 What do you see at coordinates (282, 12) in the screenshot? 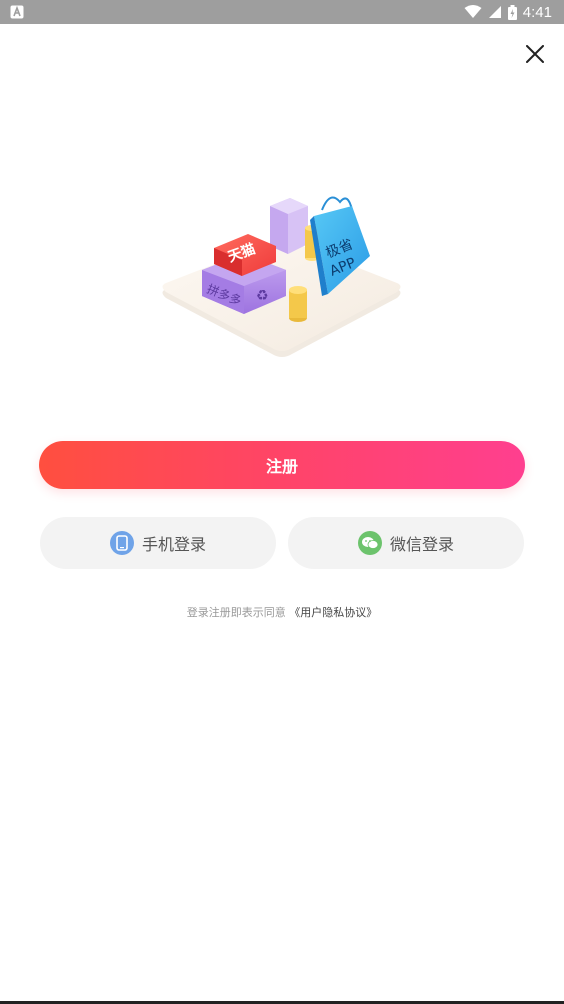
I see `status-bar: 4:41` at bounding box center [282, 12].